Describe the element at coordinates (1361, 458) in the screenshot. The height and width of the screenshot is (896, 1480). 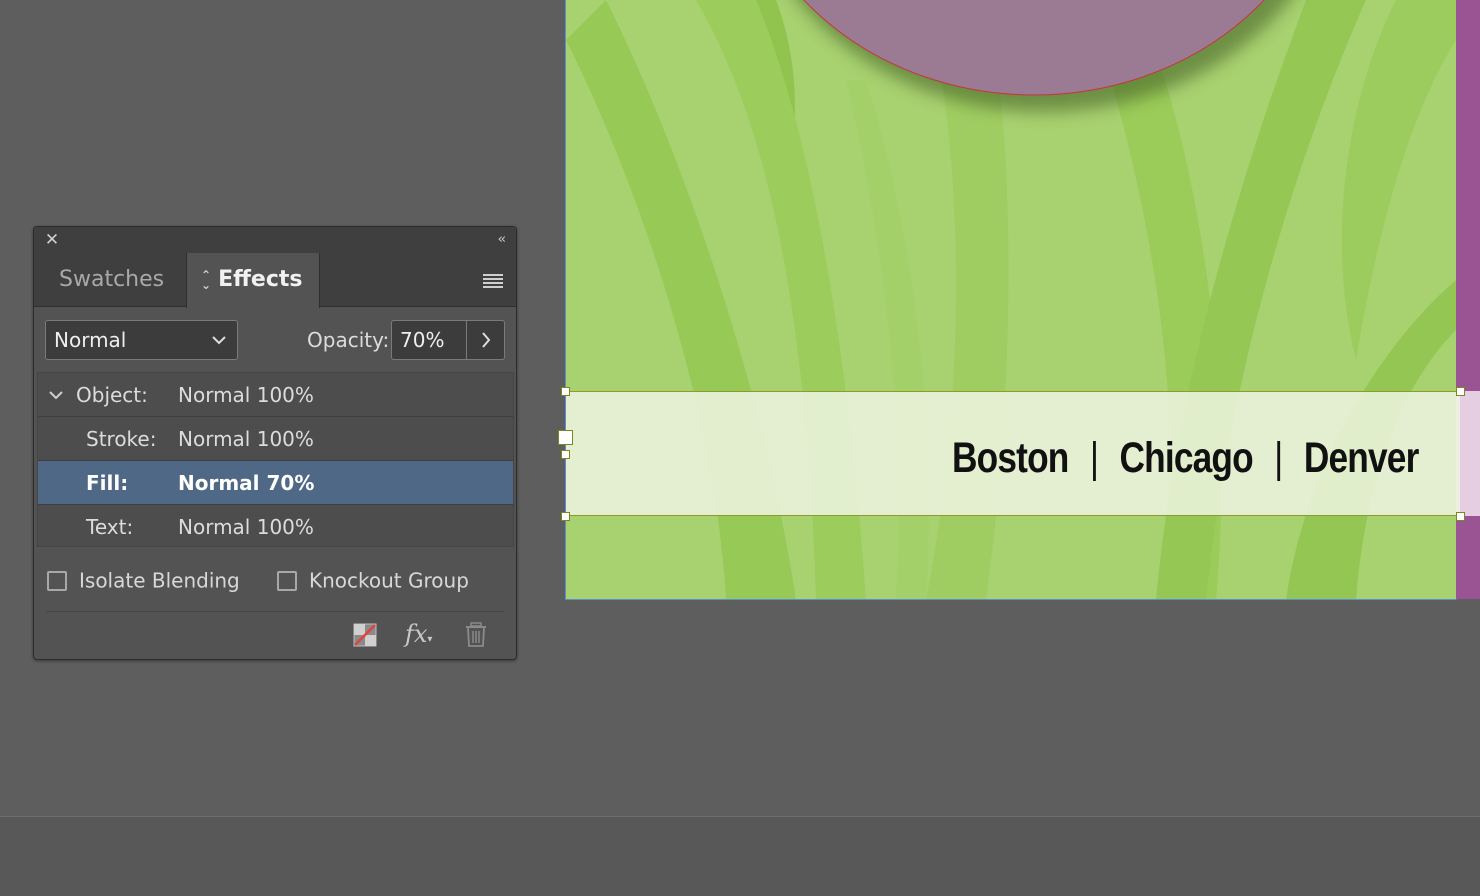
I see `city-denver: Denver` at that location.